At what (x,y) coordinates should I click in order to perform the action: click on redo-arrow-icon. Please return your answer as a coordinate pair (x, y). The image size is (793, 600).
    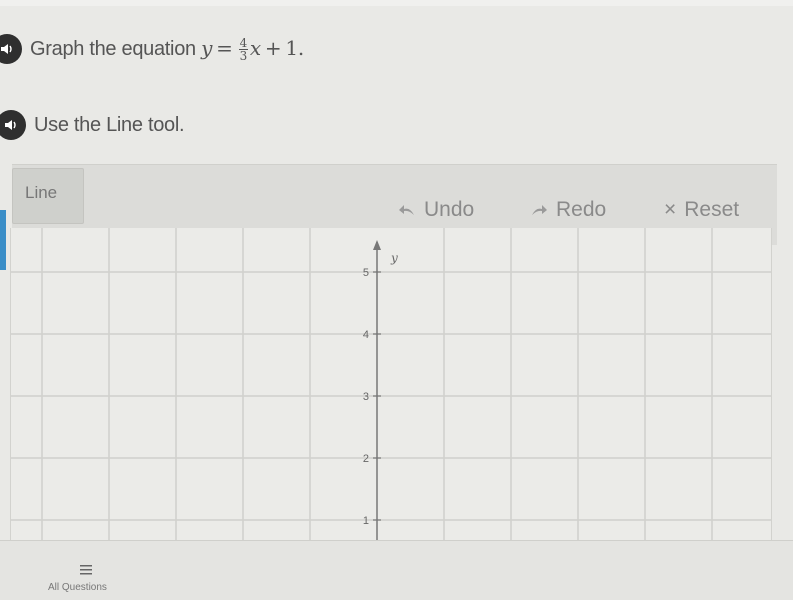
    Looking at the image, I should click on (539, 210).